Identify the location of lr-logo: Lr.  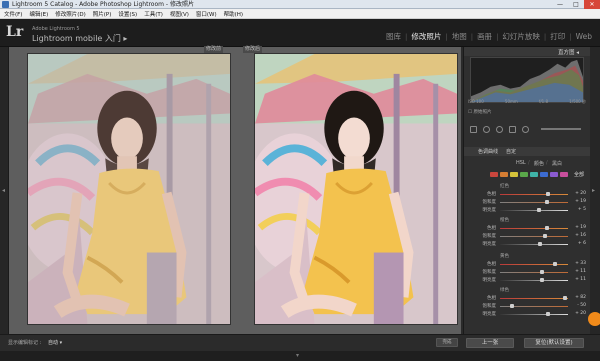
(15, 32).